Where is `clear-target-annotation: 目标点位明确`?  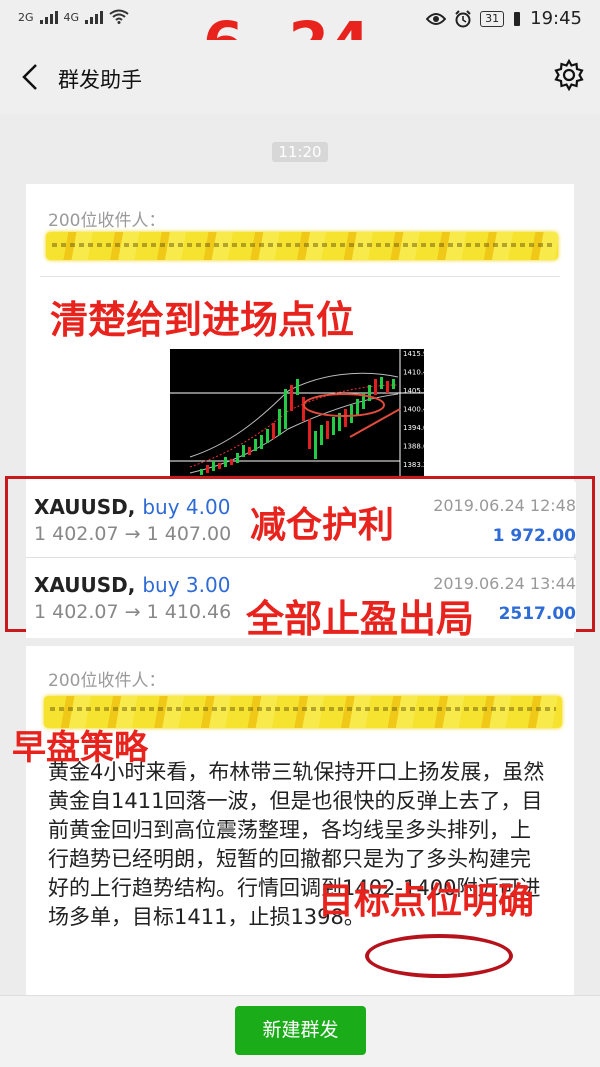 clear-target-annotation: 目标点位明确 is located at coordinates (426, 901).